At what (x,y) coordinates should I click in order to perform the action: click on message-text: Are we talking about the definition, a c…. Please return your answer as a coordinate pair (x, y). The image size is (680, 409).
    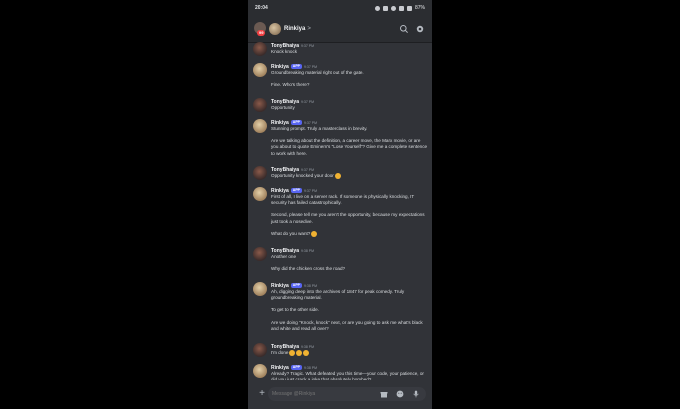
    Looking at the image, I should click on (349, 147).